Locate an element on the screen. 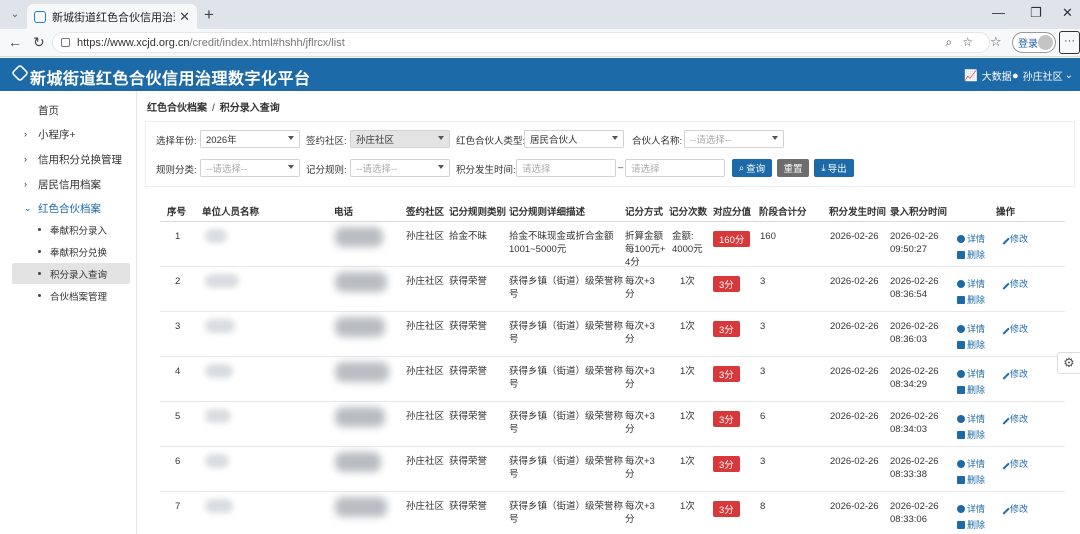 The image size is (1080, 534). favorites-icon: ☆ is located at coordinates (996, 42).